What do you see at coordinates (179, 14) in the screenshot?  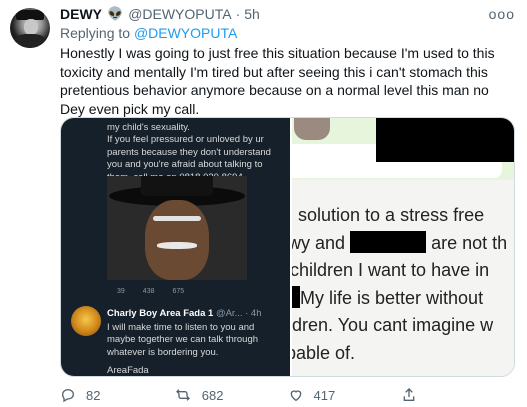 I see `user-handle: @DEWYOPUTA` at bounding box center [179, 14].